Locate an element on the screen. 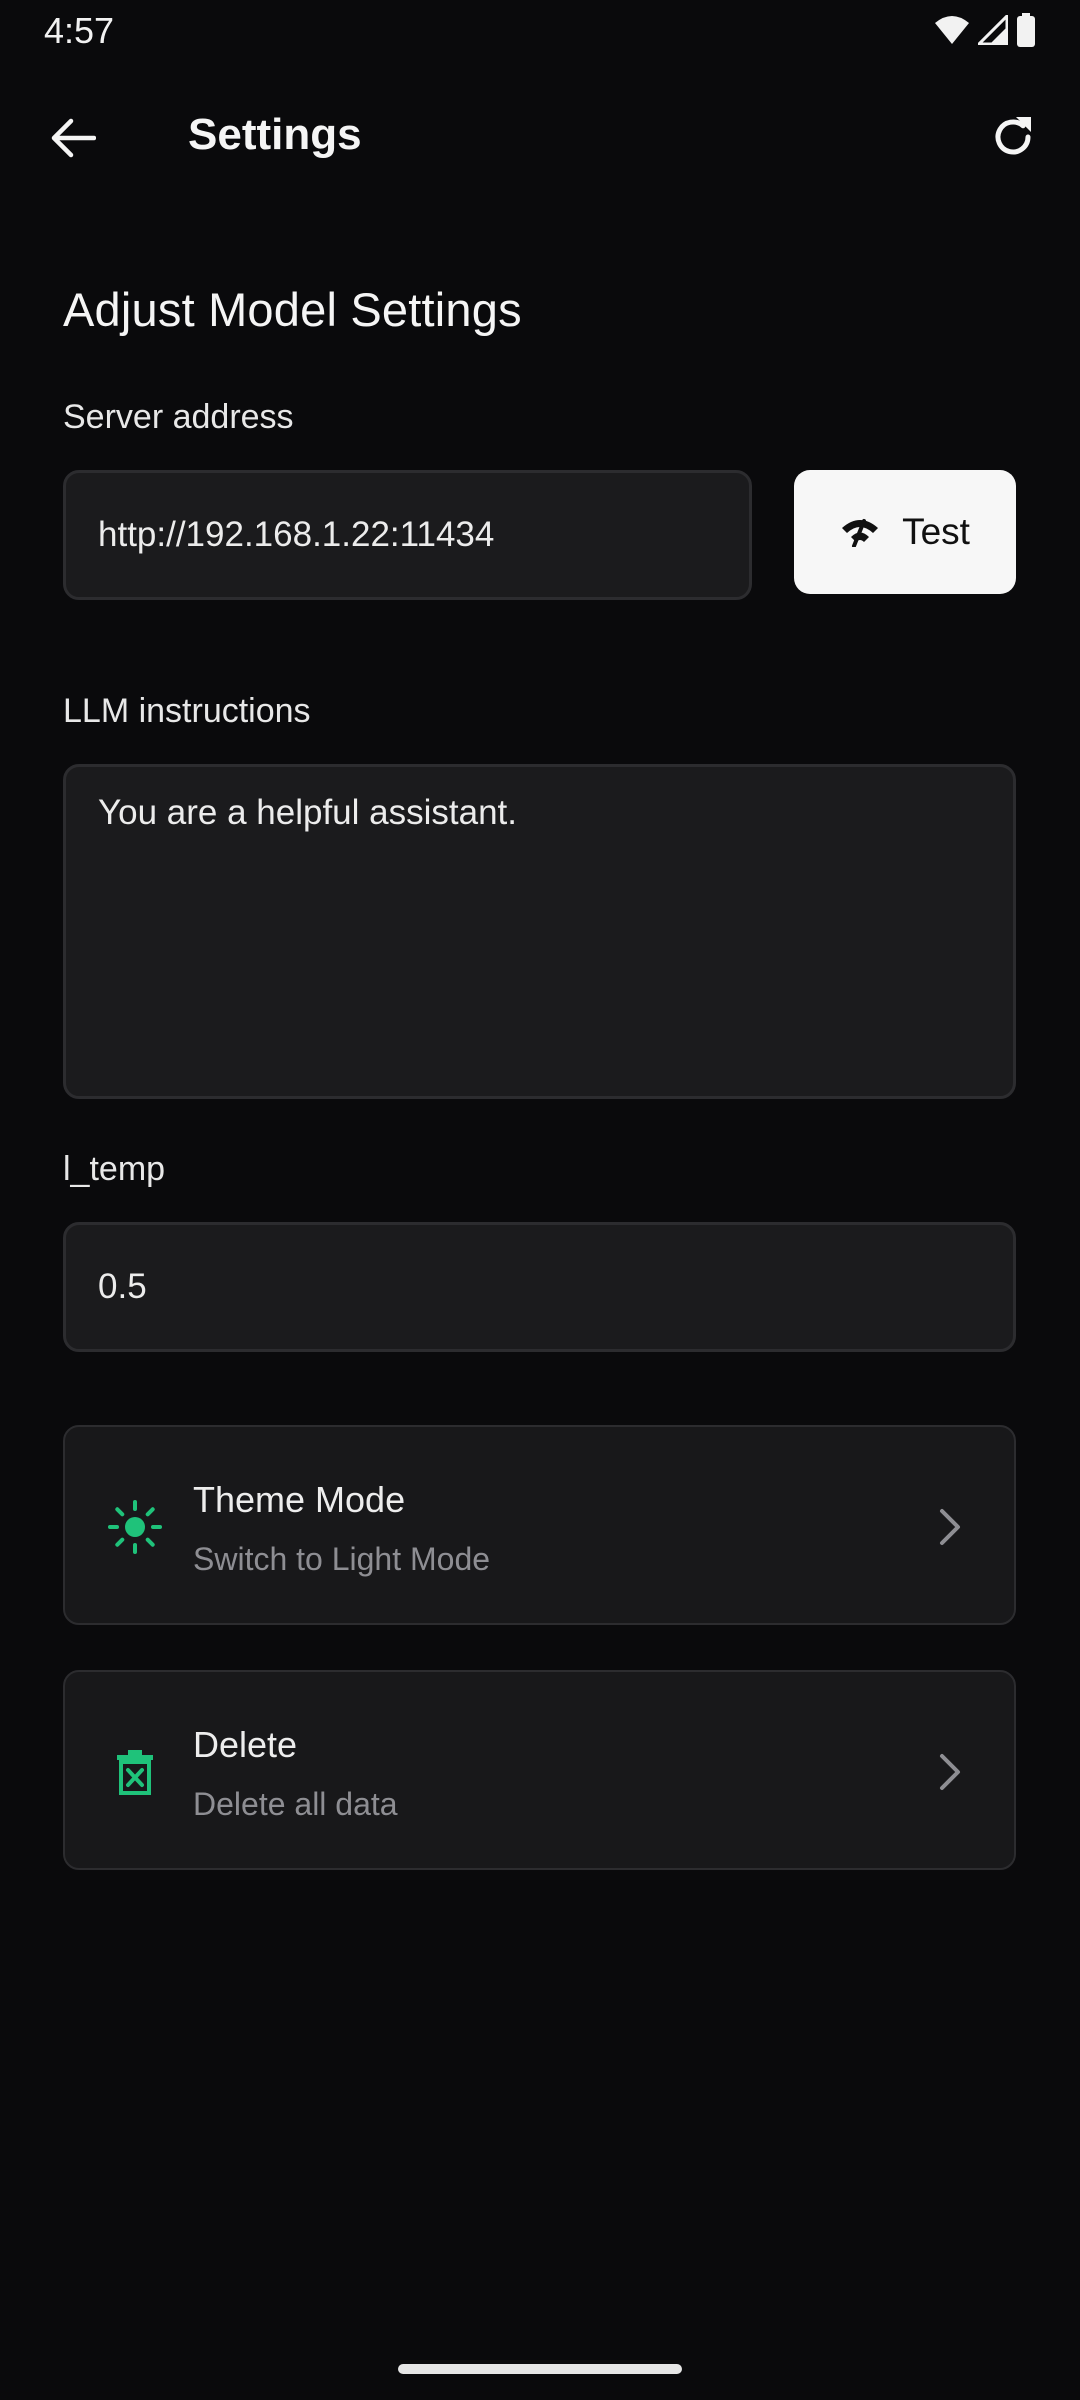 This screenshot has width=1080, height=2400. page-title: Settings is located at coordinates (275, 134).